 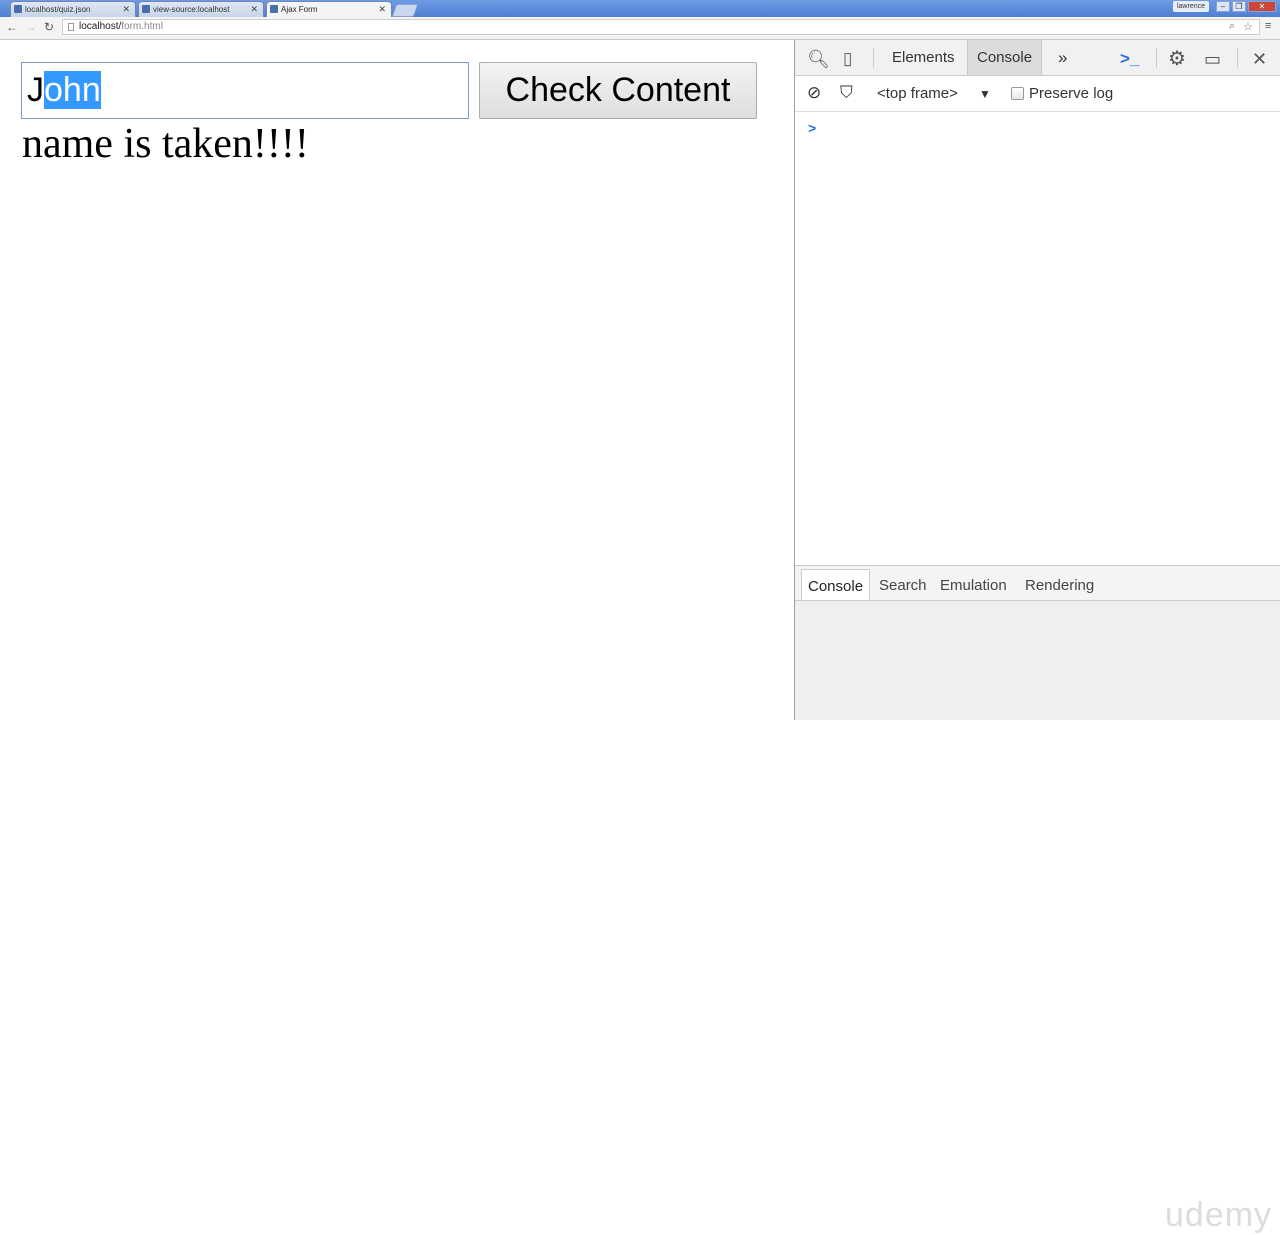 What do you see at coordinates (58, 9) in the screenshot?
I see `tab-label: localhost/quiz.json` at bounding box center [58, 9].